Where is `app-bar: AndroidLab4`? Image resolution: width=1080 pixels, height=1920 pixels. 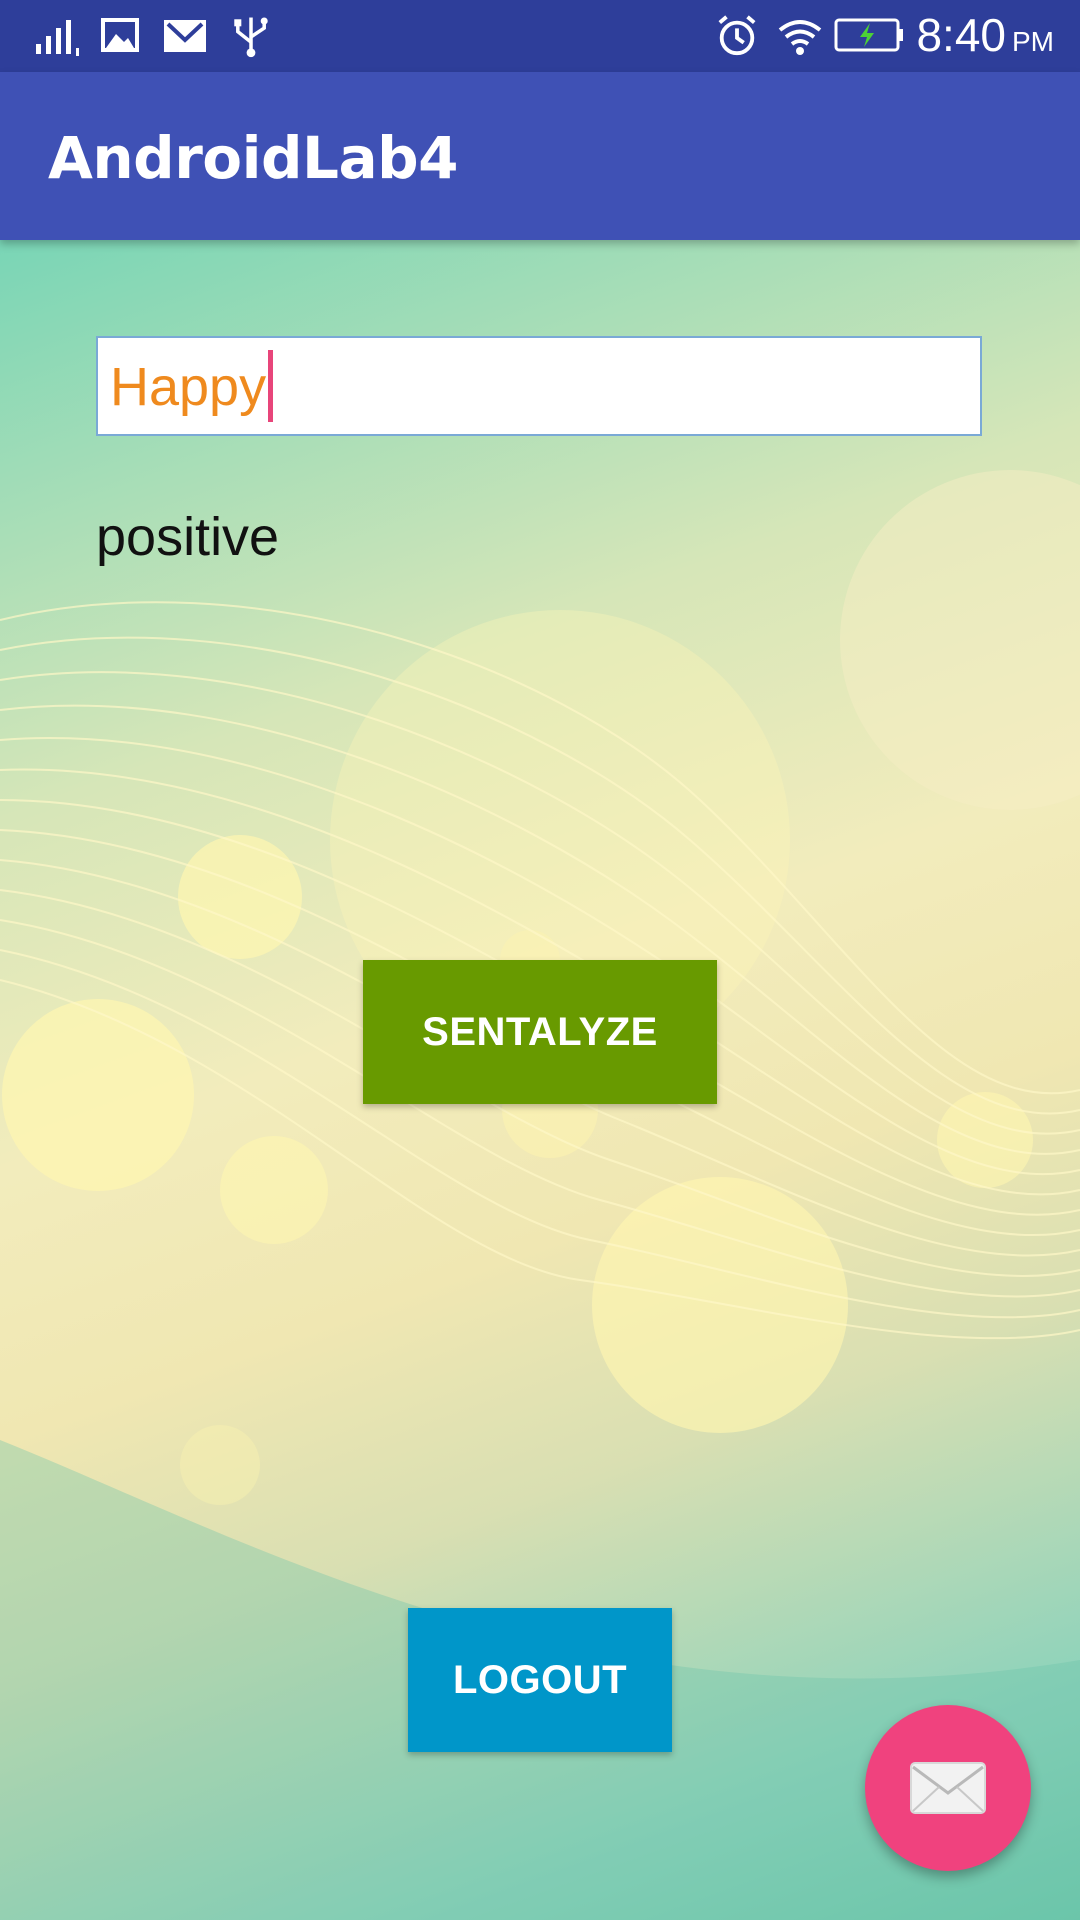
app-bar: AndroidLab4 is located at coordinates (540, 156).